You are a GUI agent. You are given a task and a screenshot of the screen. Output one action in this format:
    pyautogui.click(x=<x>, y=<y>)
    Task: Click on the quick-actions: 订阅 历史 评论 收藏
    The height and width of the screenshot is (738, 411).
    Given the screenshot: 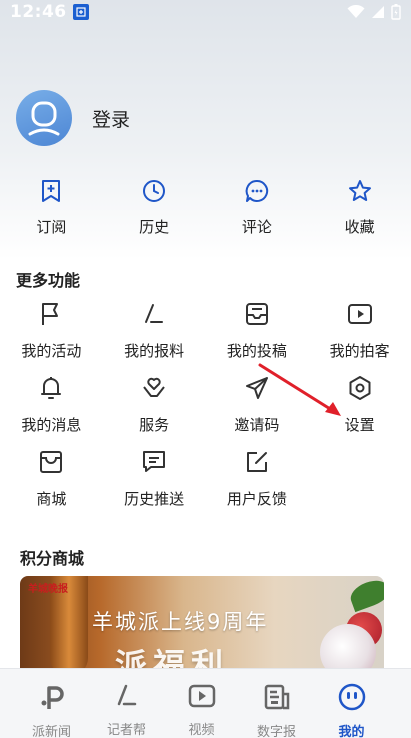 What is the action you would take?
    pyautogui.click(x=205, y=207)
    